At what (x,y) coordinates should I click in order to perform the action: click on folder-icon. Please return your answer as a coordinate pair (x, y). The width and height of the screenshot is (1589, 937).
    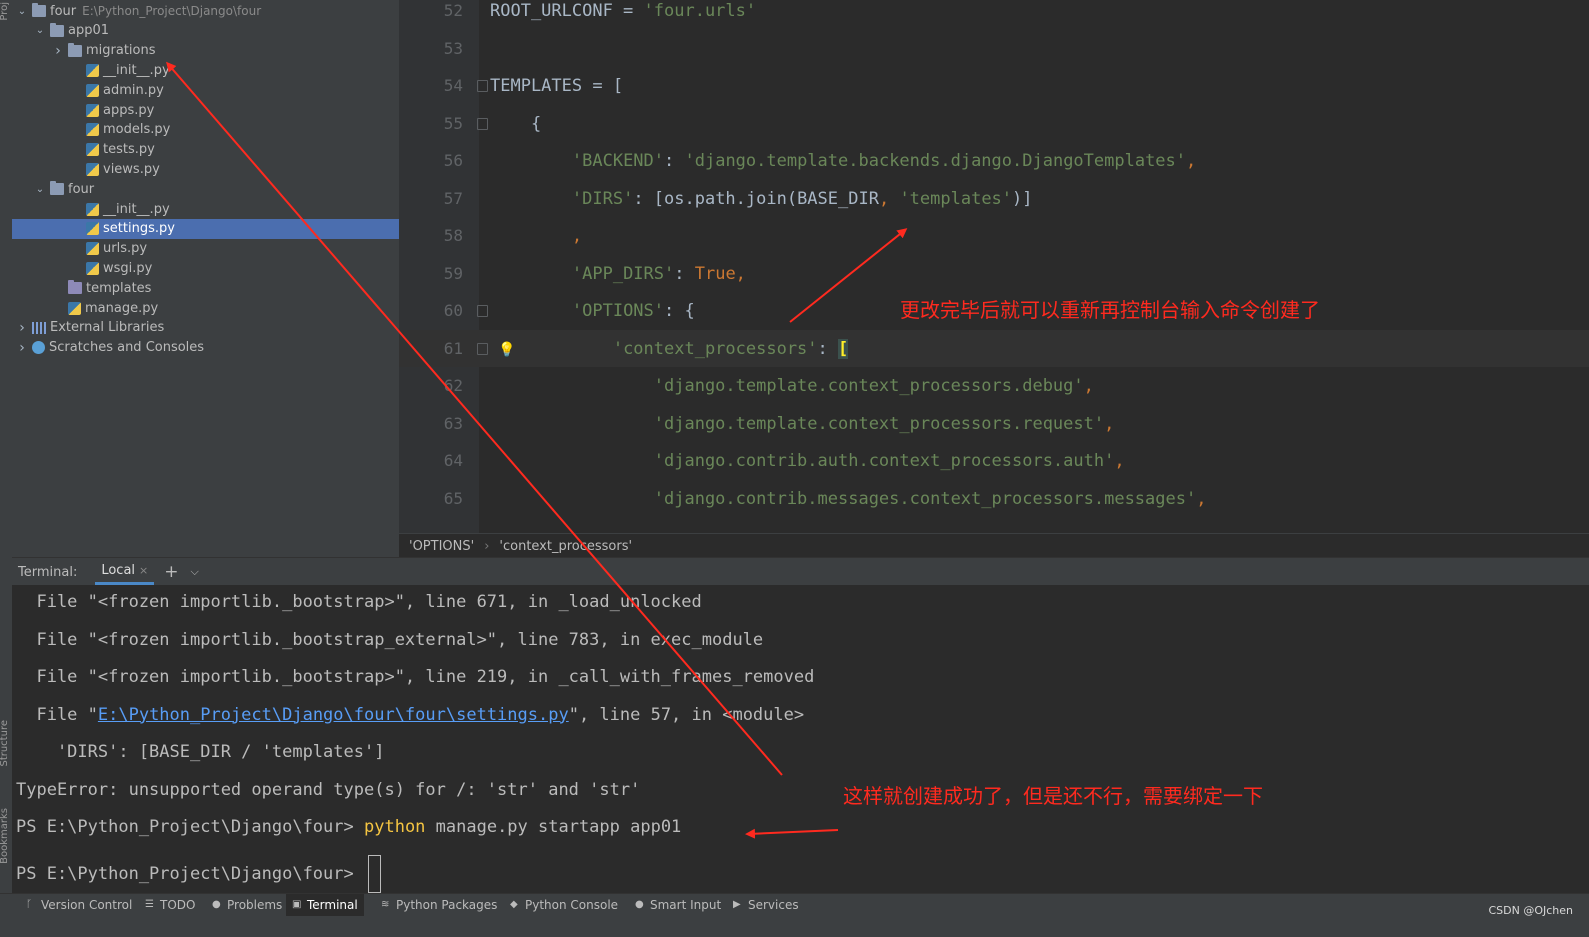
    Looking at the image, I should click on (75, 49).